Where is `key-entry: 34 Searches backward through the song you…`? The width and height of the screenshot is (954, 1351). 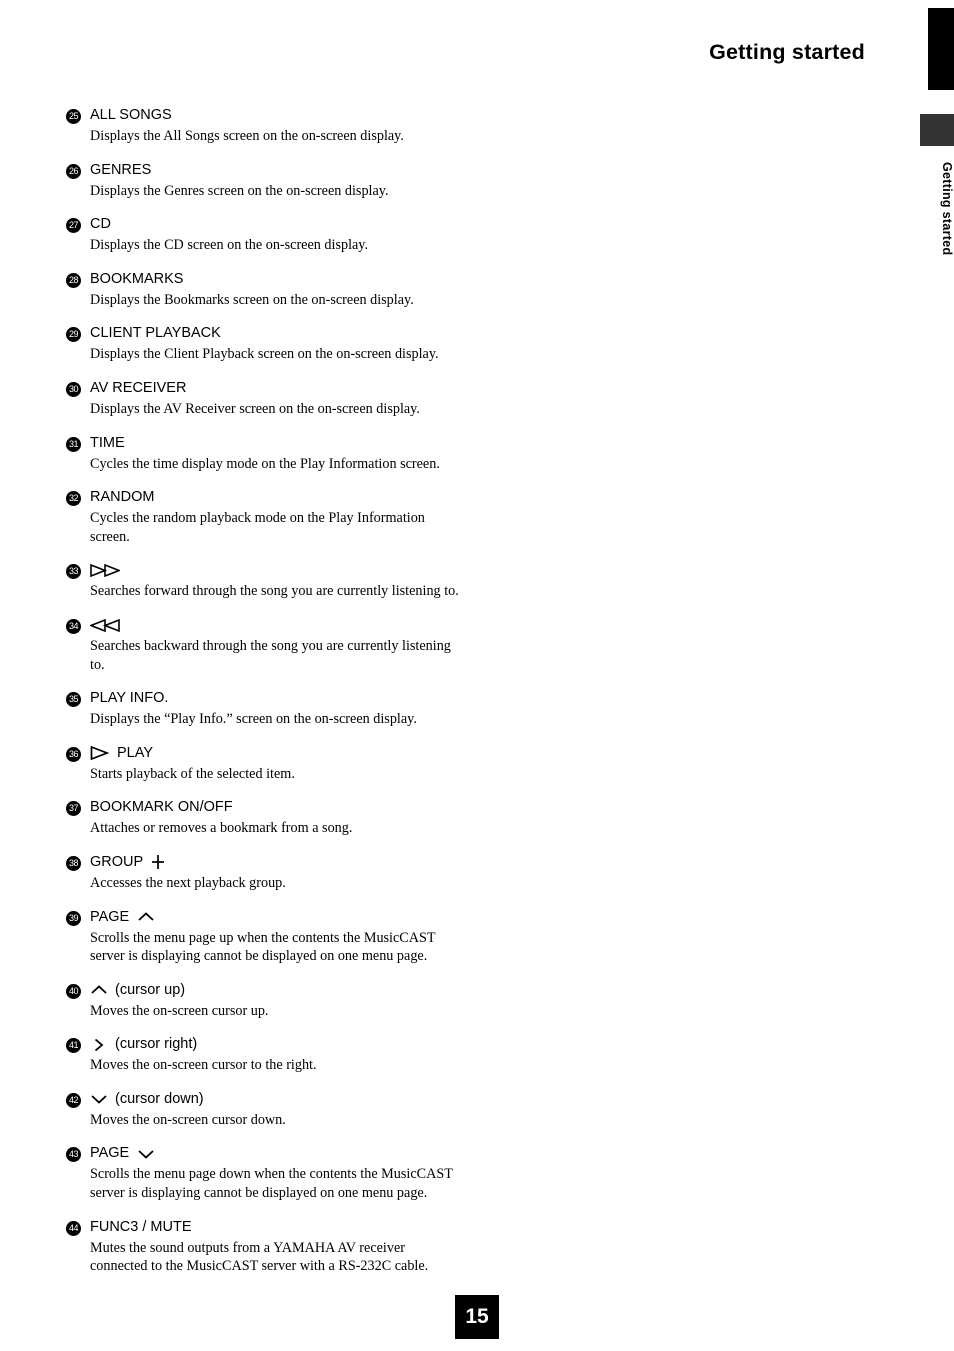
key-entry: 34 Searches backward through the song you… is located at coordinates (276, 645).